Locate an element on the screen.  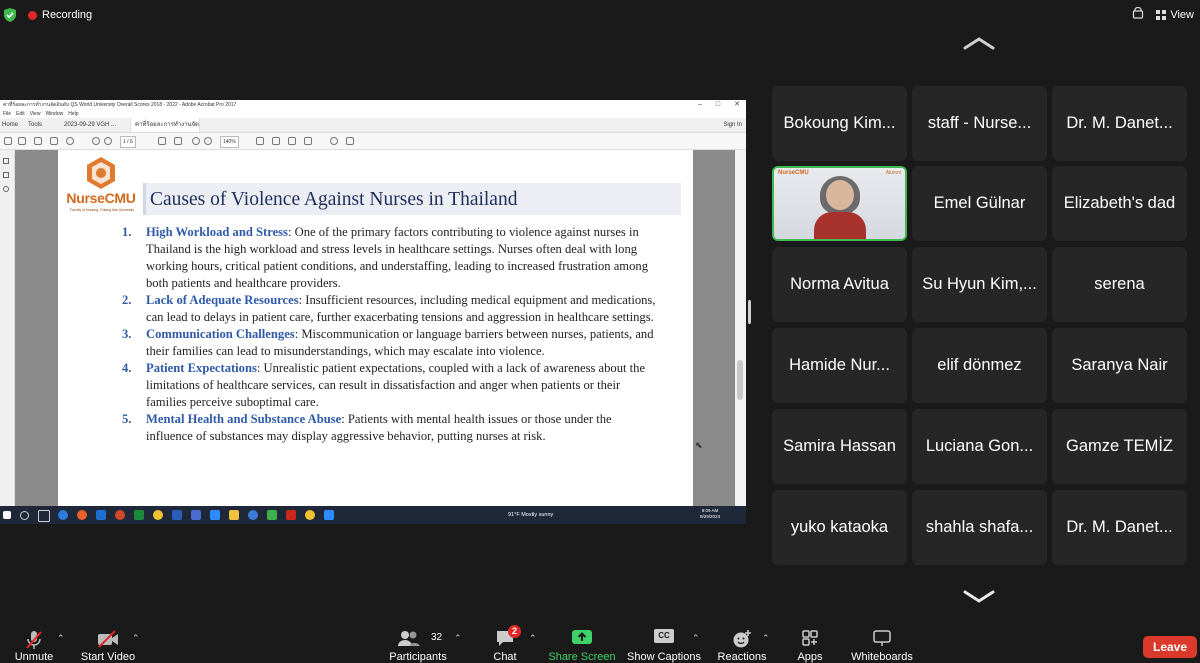
chat-button: 2 Chat is located at coordinates (505, 643).